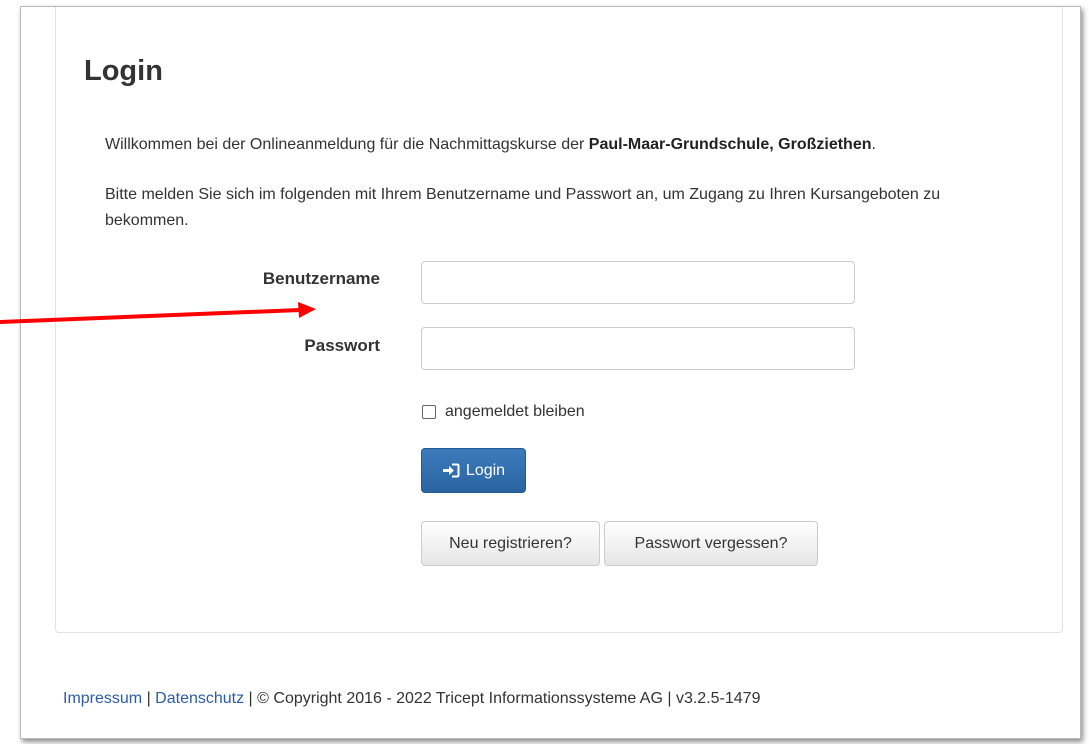  I want to click on remember-me: angemeldet bleiben, so click(503, 412).